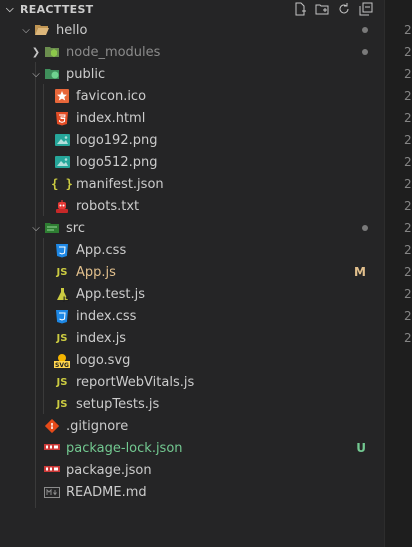 This screenshot has width=412, height=547. Describe the element at coordinates (192, 140) in the screenshot. I see `tree-file-logo192: logo192.png` at that location.